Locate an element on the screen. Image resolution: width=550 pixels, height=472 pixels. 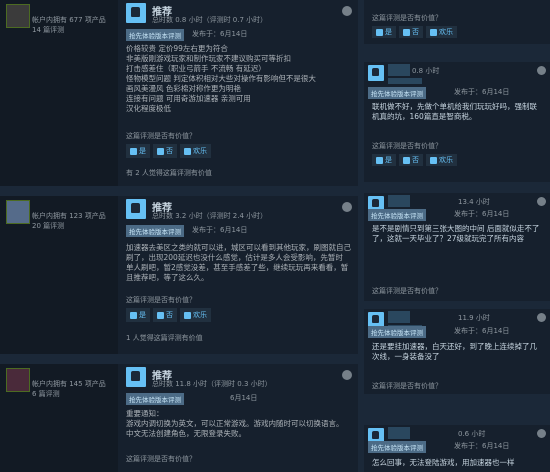
review-count: 14 篇评测 is located at coordinates (48, 30).